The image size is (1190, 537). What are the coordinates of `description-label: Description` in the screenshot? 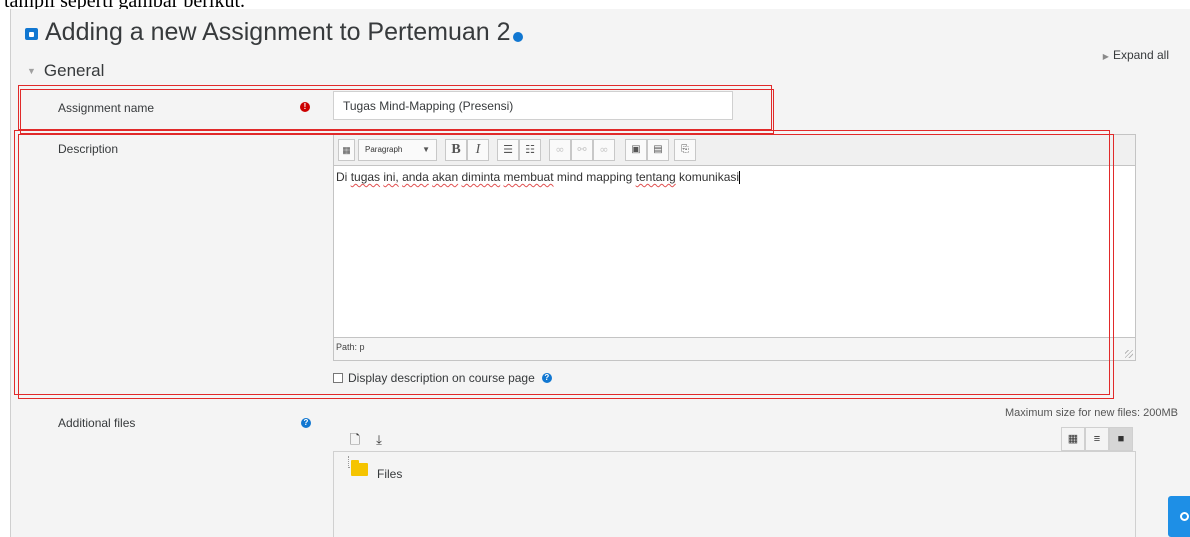 It's located at (88, 149).